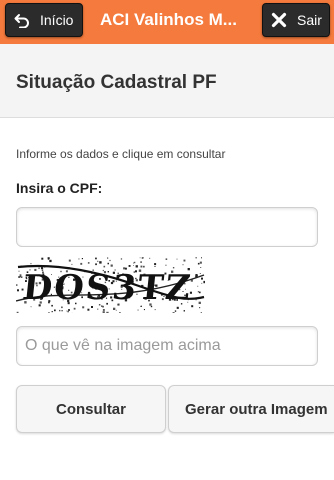 The image size is (334, 480). I want to click on instructions-text: Informe os dados e clique em consultar, so click(121, 154).